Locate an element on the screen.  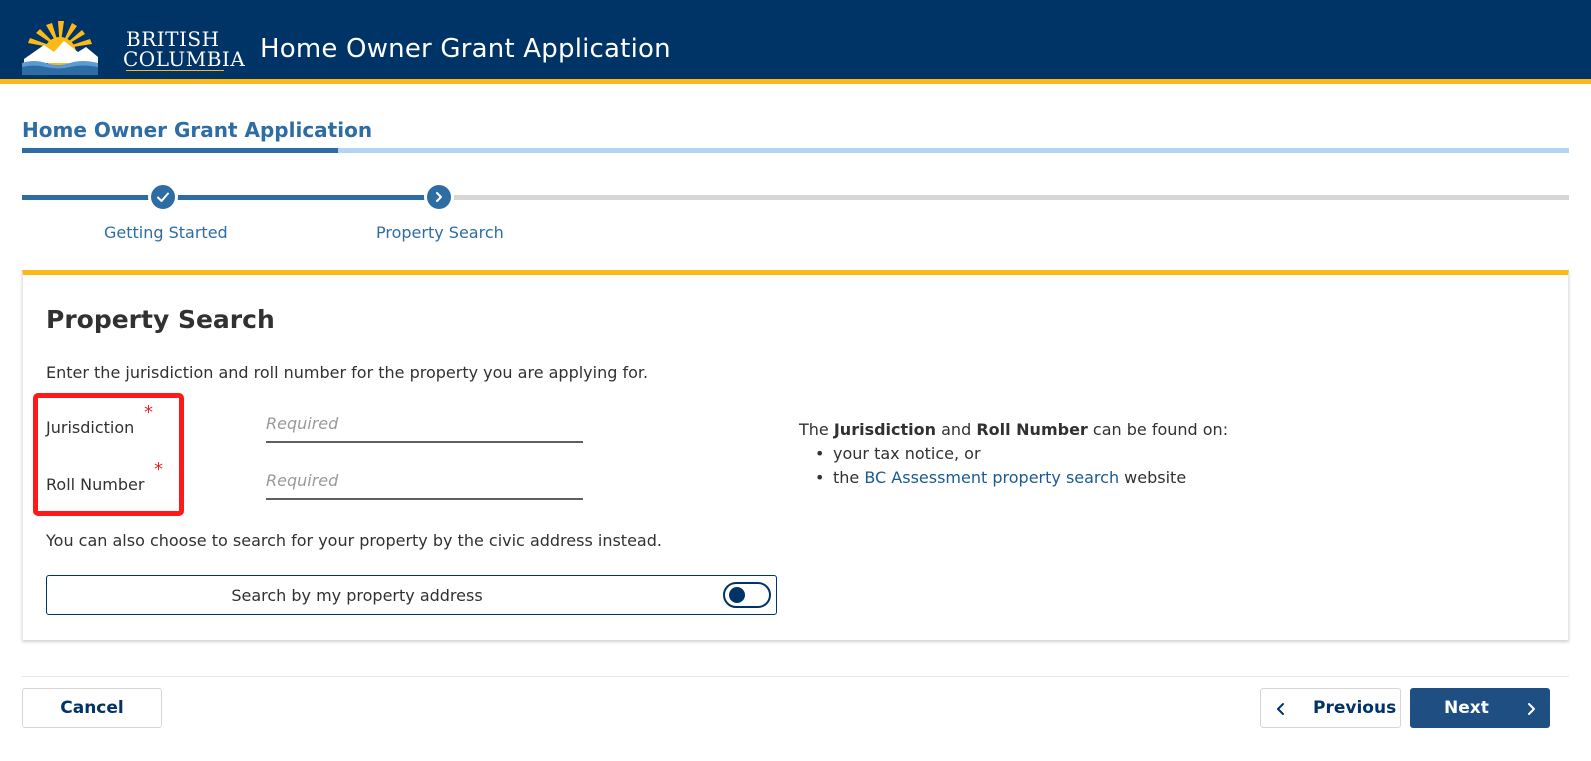
info-term-jurisdiction: Jurisdiction is located at coordinates (885, 429).